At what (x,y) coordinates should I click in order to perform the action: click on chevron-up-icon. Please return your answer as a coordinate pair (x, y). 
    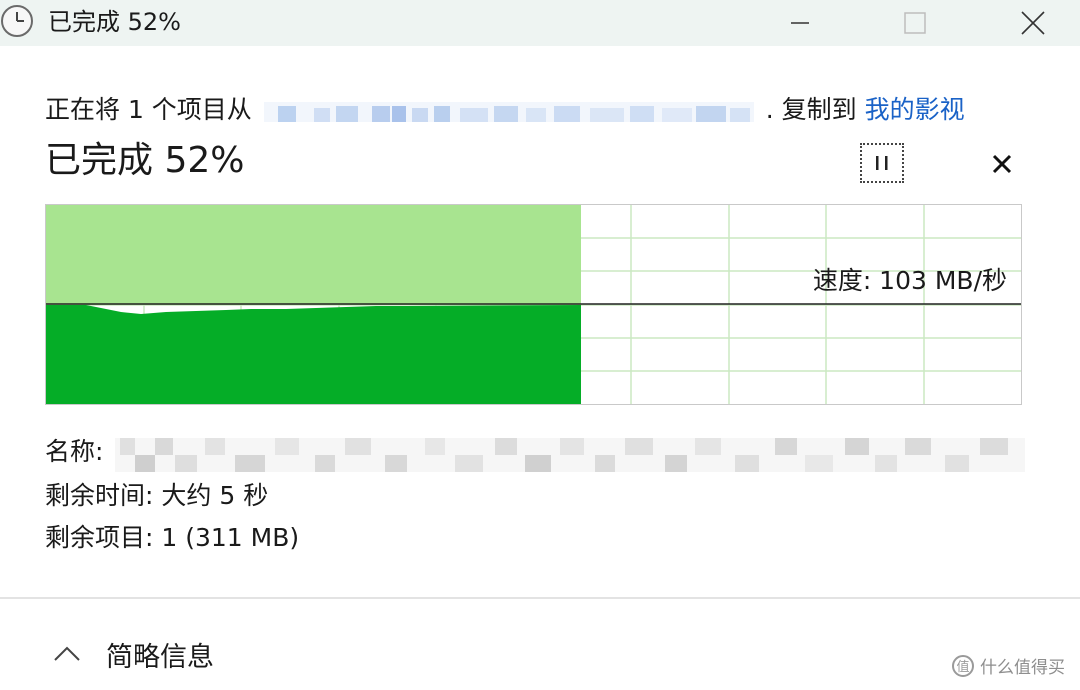
    Looking at the image, I should click on (67, 653).